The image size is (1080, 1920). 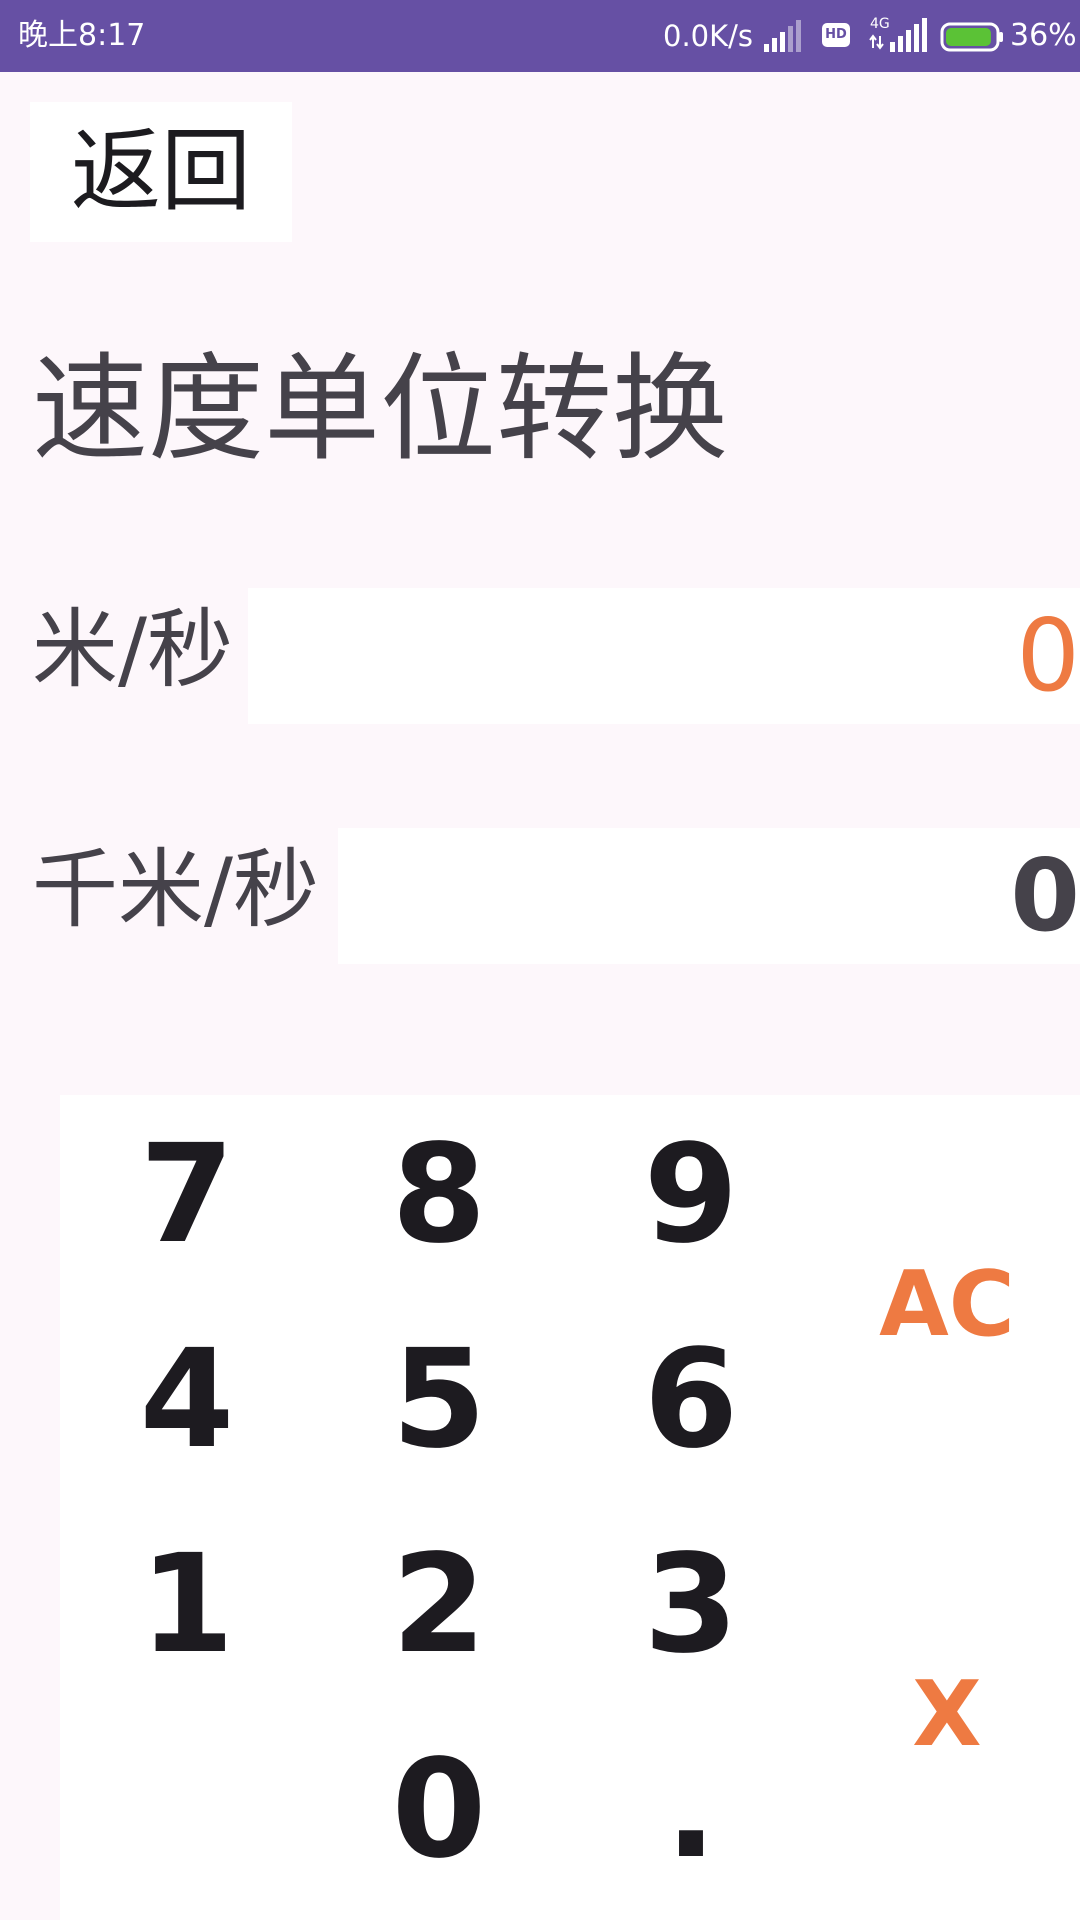 I want to click on key-2: 2, so click(x=439, y=1605).